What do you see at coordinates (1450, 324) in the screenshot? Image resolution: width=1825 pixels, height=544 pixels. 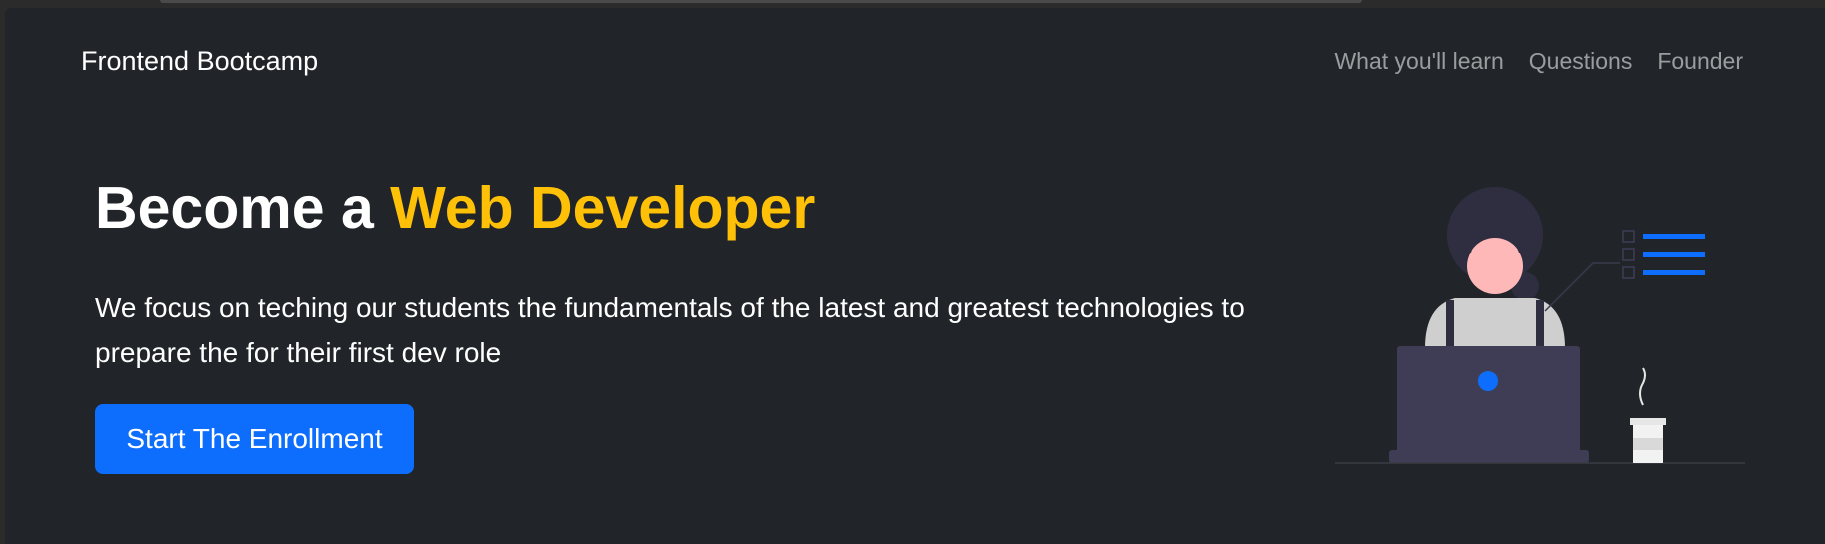 I see `strap-left` at bounding box center [1450, 324].